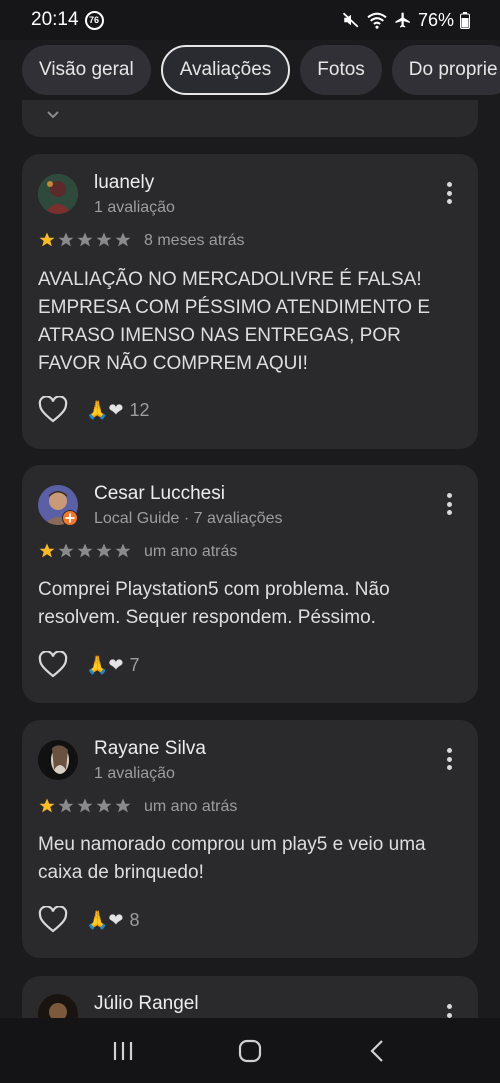  Describe the element at coordinates (55, 19) in the screenshot. I see `clock: 20:14` at that location.